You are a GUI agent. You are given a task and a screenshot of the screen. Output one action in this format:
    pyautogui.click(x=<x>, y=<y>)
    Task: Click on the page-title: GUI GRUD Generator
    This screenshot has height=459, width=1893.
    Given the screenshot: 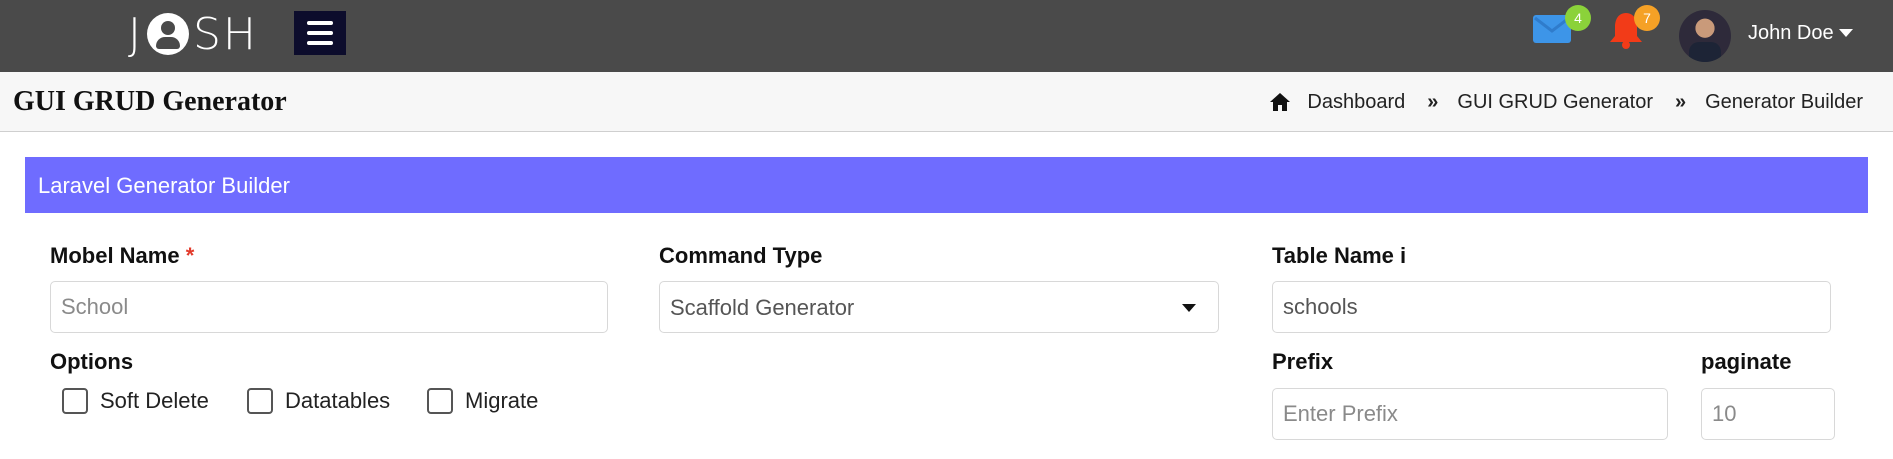 What is the action you would take?
    pyautogui.click(x=150, y=101)
    